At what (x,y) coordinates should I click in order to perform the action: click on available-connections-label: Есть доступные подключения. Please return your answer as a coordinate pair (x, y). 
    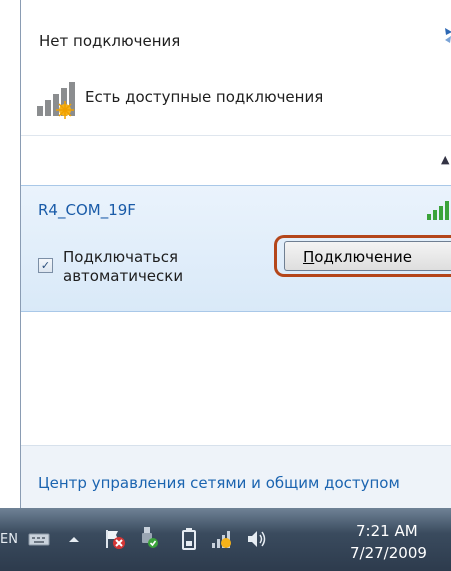
    Looking at the image, I should click on (204, 97).